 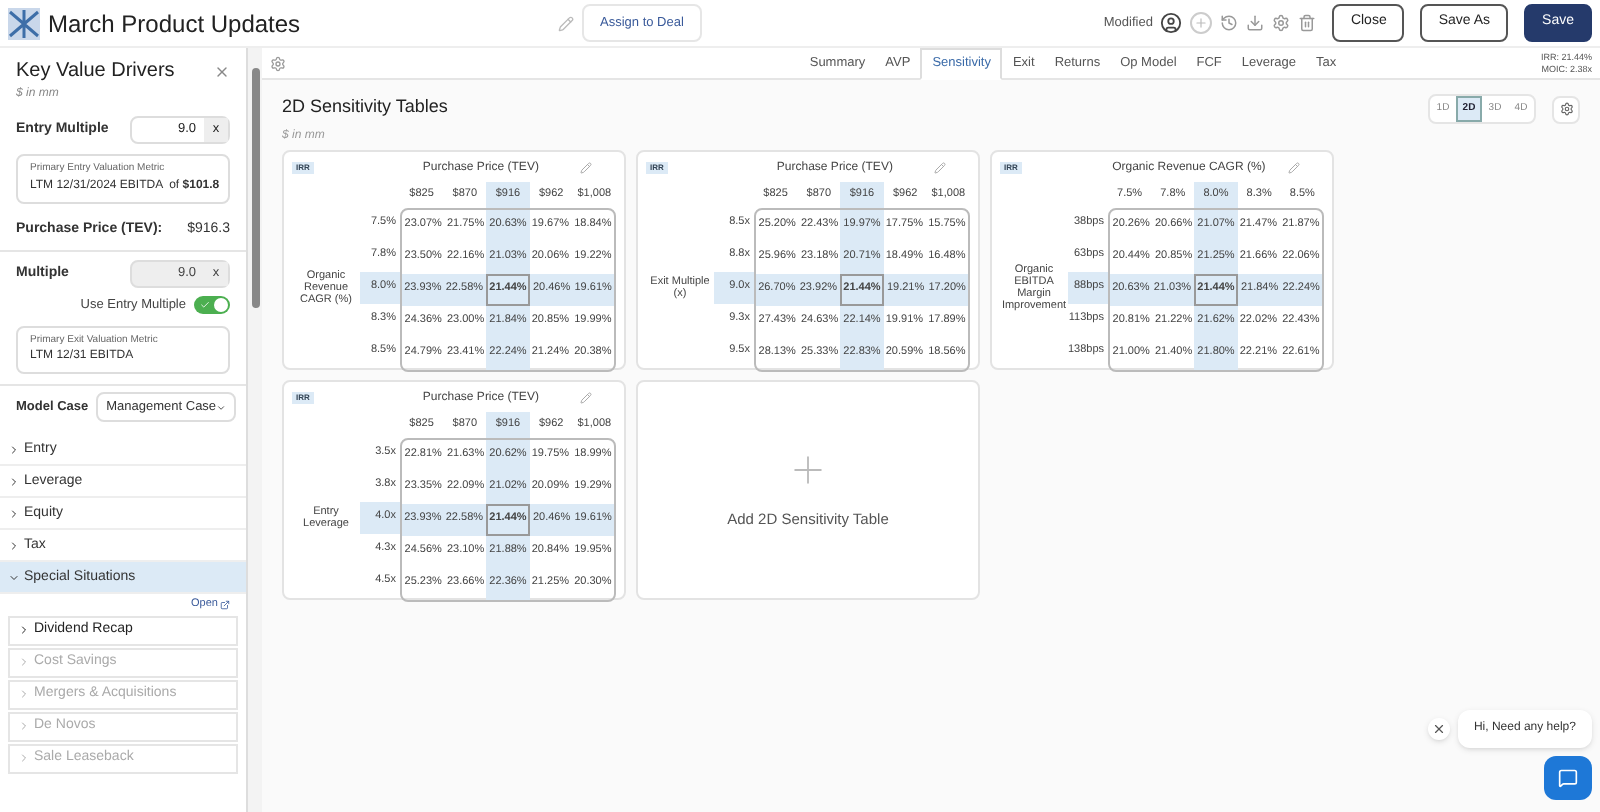 I want to click on scrollbar-thumb, so click(x=255, y=188).